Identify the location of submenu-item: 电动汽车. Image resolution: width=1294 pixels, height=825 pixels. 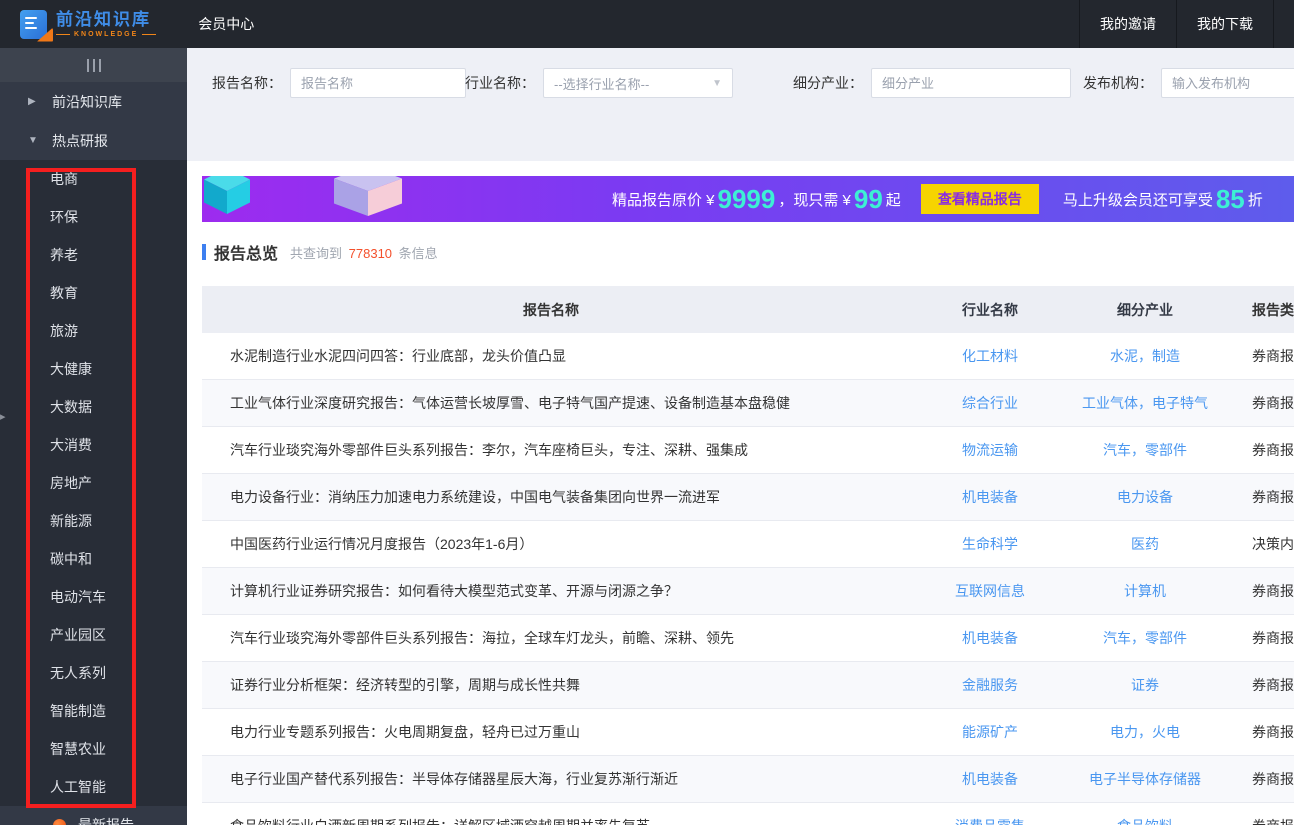
(93, 597).